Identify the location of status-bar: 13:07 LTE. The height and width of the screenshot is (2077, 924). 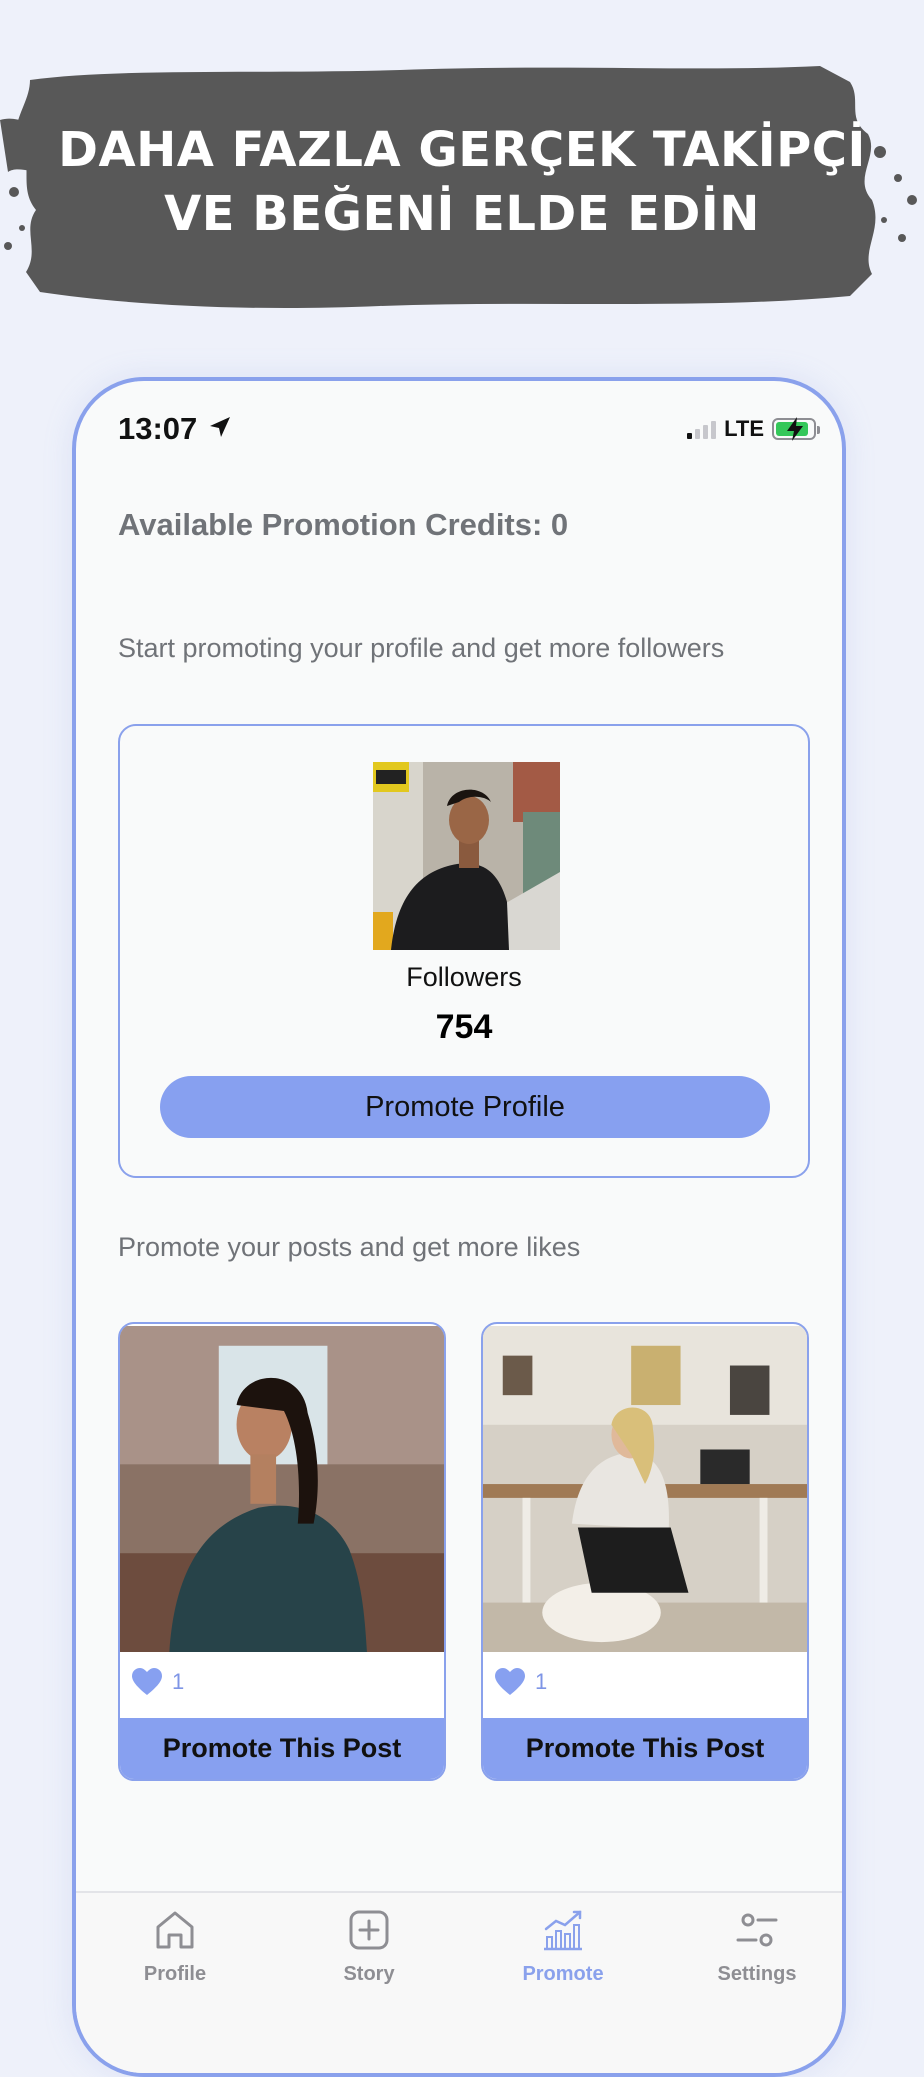
(459, 436).